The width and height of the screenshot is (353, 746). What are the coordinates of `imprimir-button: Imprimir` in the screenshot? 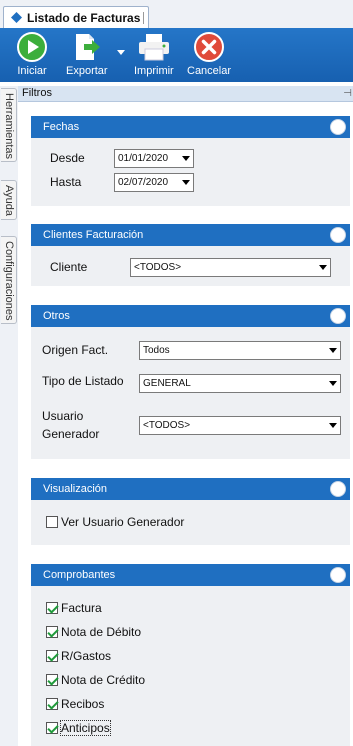 It's located at (154, 53).